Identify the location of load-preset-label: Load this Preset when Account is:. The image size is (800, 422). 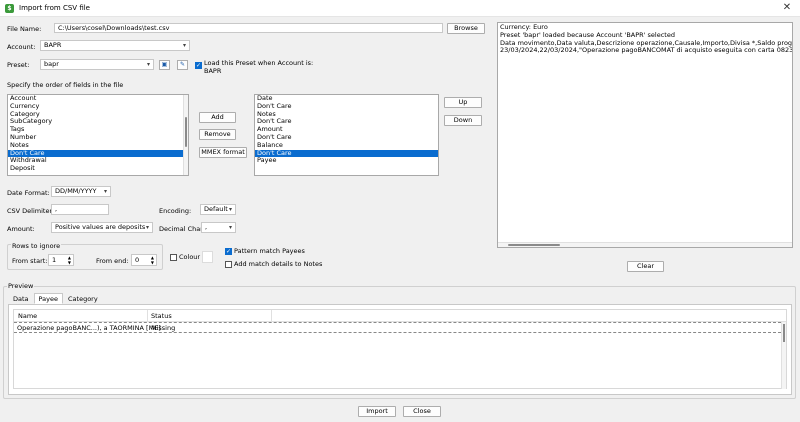
(259, 63).